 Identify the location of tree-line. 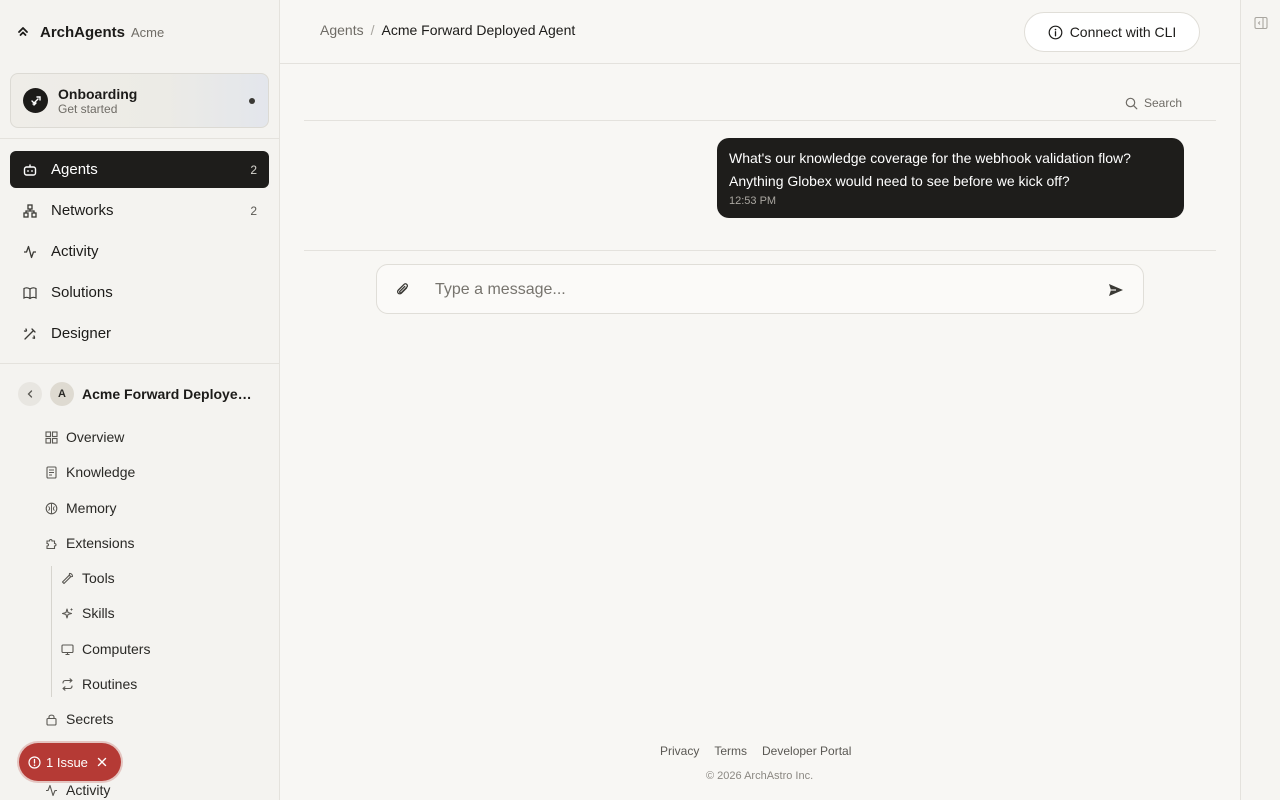
(51, 631).